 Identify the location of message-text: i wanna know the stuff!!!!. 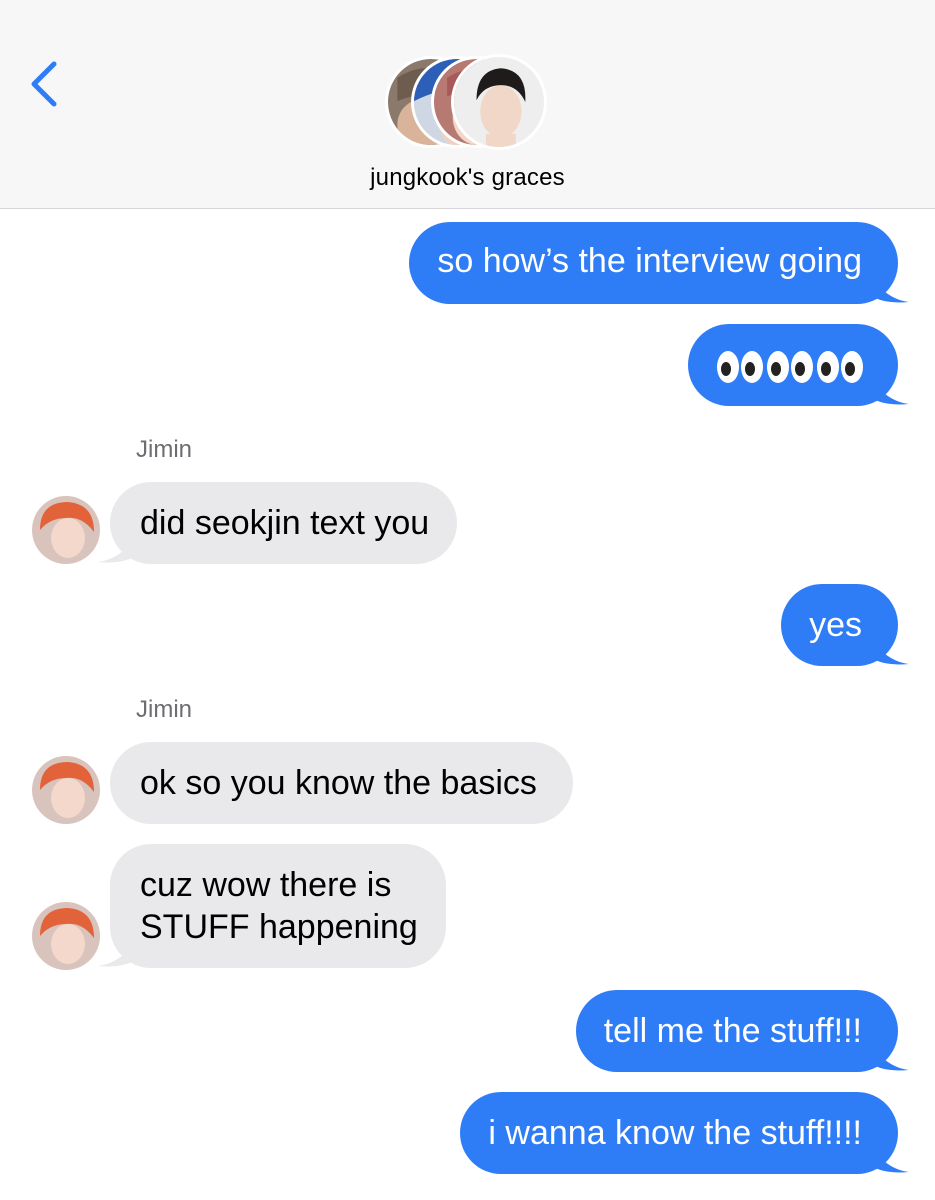
(675, 1133).